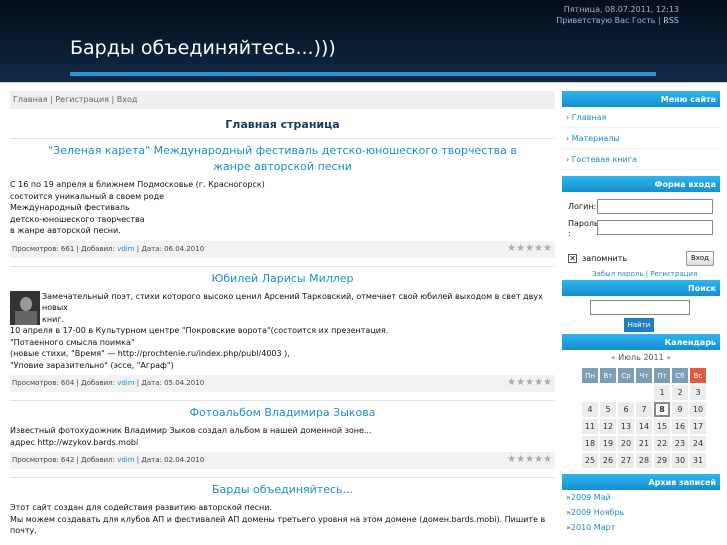 The height and width of the screenshot is (545, 727). What do you see at coordinates (641, 138) in the screenshot?
I see `menu-item-materials: Материалы` at bounding box center [641, 138].